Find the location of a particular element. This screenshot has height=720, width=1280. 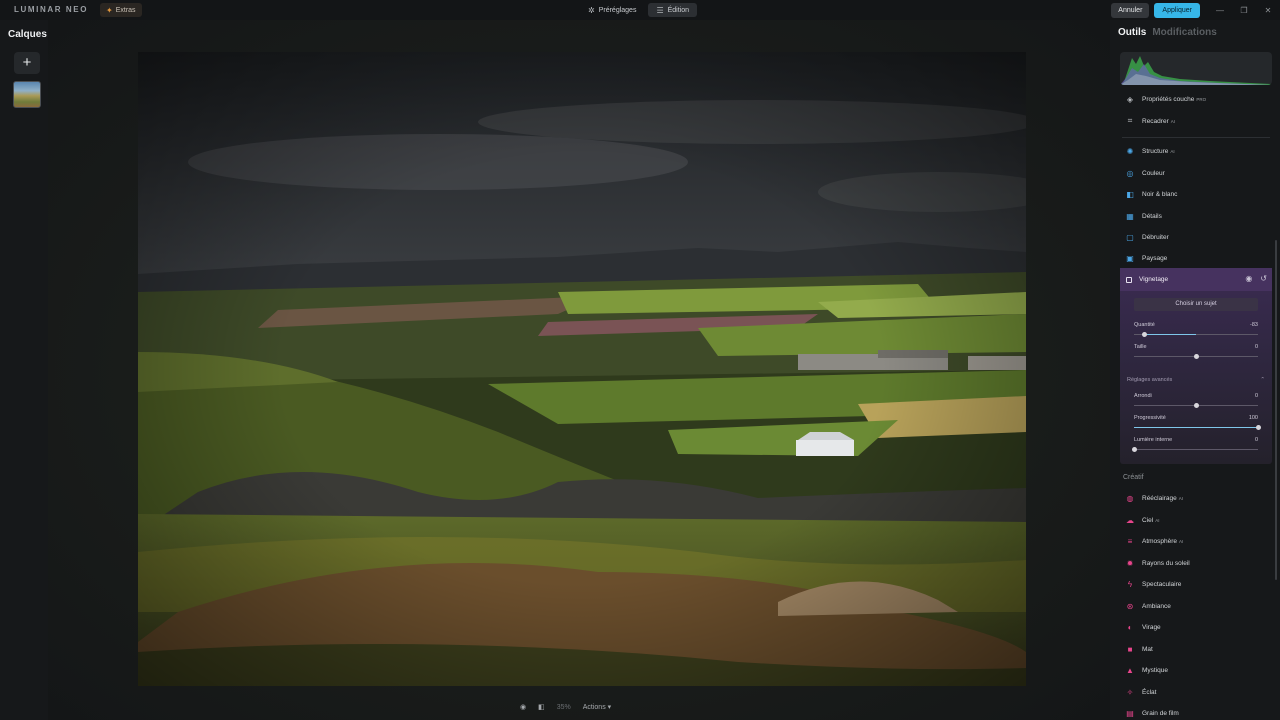

tool-label: Recadrer is located at coordinates (1155, 121).